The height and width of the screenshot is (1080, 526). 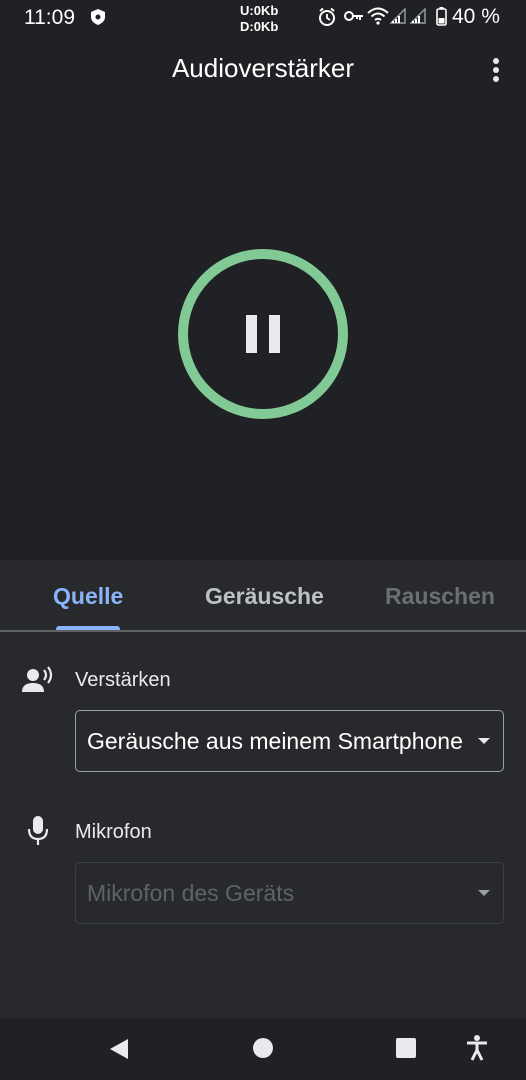 What do you see at coordinates (191, 893) in the screenshot?
I see `mic-value: Mikrofon des Geräts` at bounding box center [191, 893].